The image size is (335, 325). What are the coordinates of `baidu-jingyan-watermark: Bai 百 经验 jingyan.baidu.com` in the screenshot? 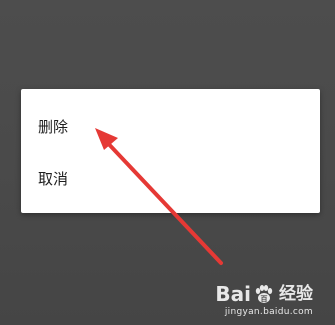 It's located at (264, 300).